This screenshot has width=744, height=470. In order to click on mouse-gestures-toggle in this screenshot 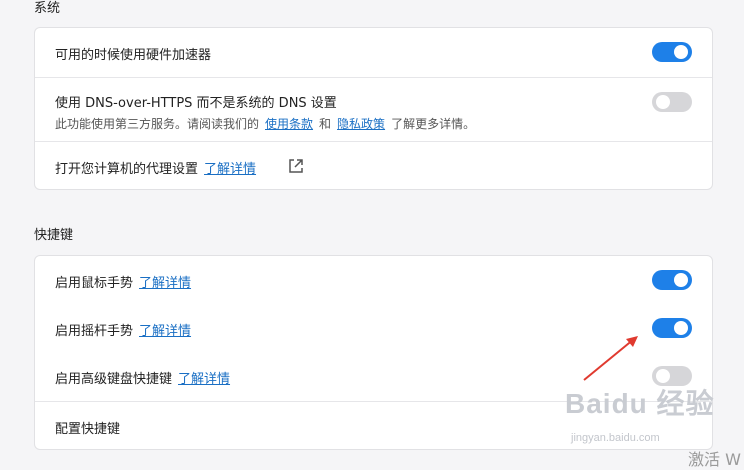, I will do `click(672, 280)`.